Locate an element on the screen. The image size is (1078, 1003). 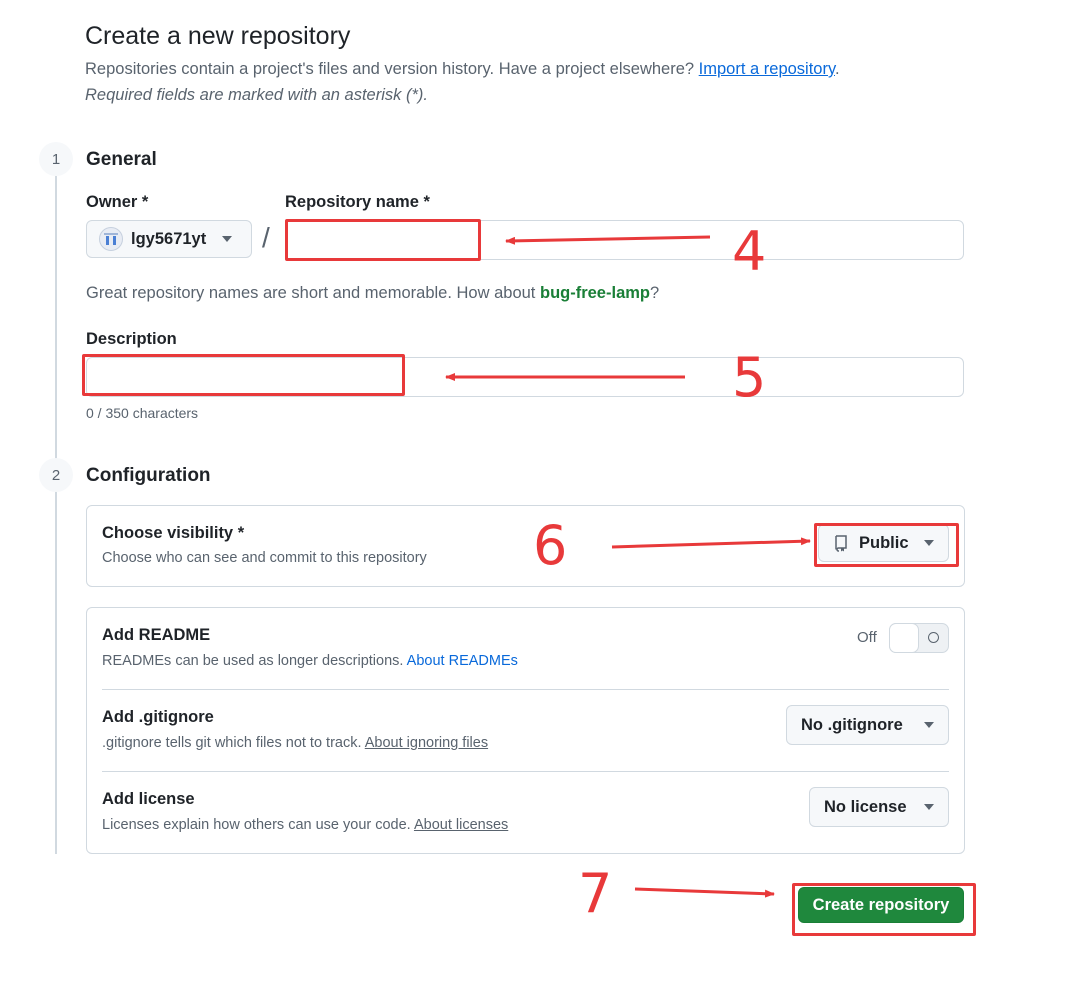
annotation-number: 5 is located at coordinates (749, 377).